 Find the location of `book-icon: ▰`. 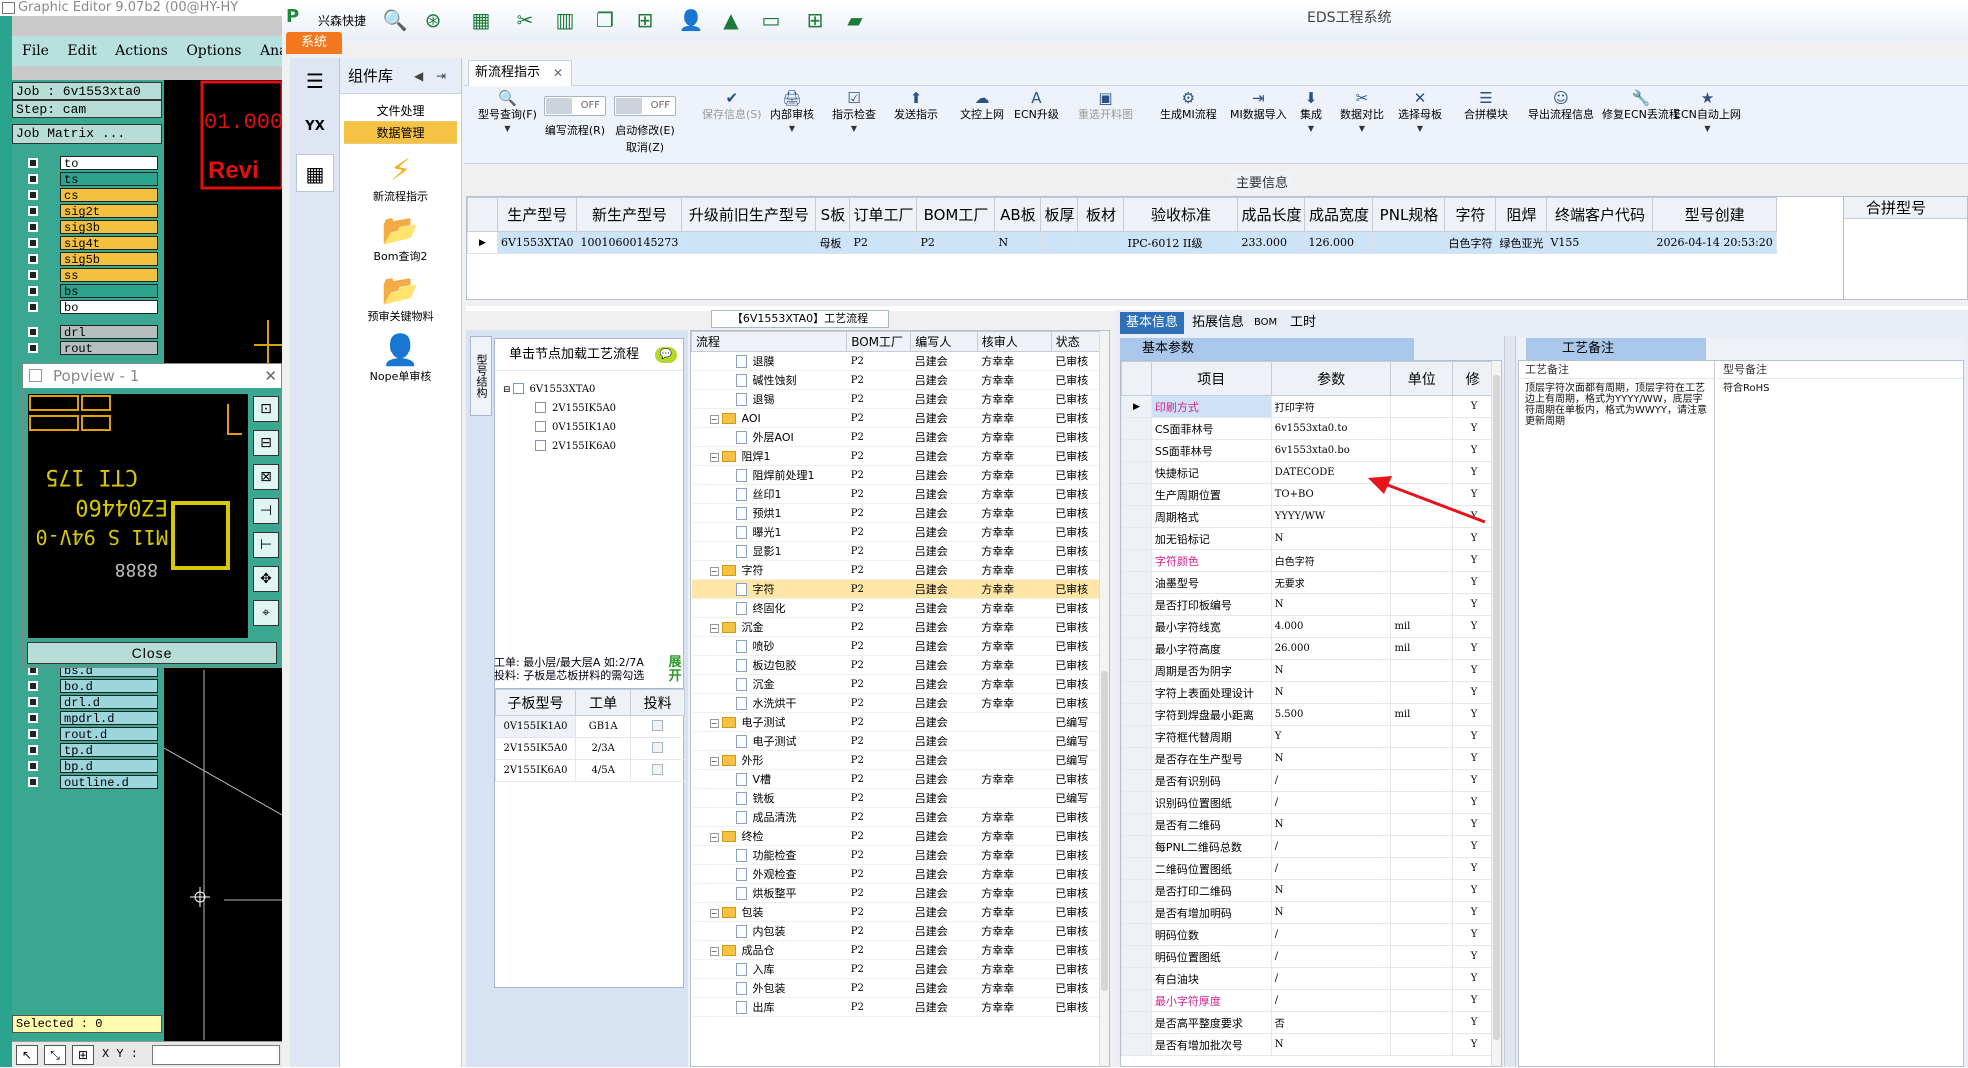

book-icon: ▰ is located at coordinates (855, 20).